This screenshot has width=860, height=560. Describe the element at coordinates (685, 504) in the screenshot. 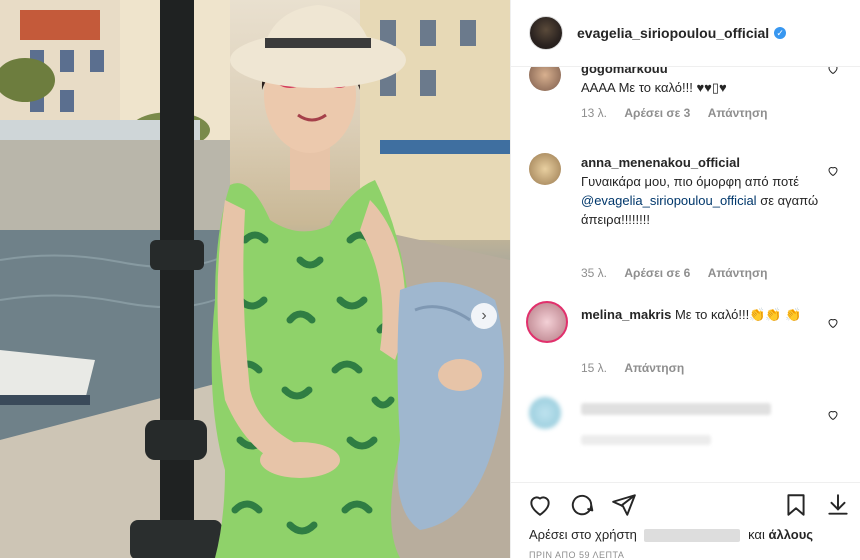

I see `post-actions` at that location.